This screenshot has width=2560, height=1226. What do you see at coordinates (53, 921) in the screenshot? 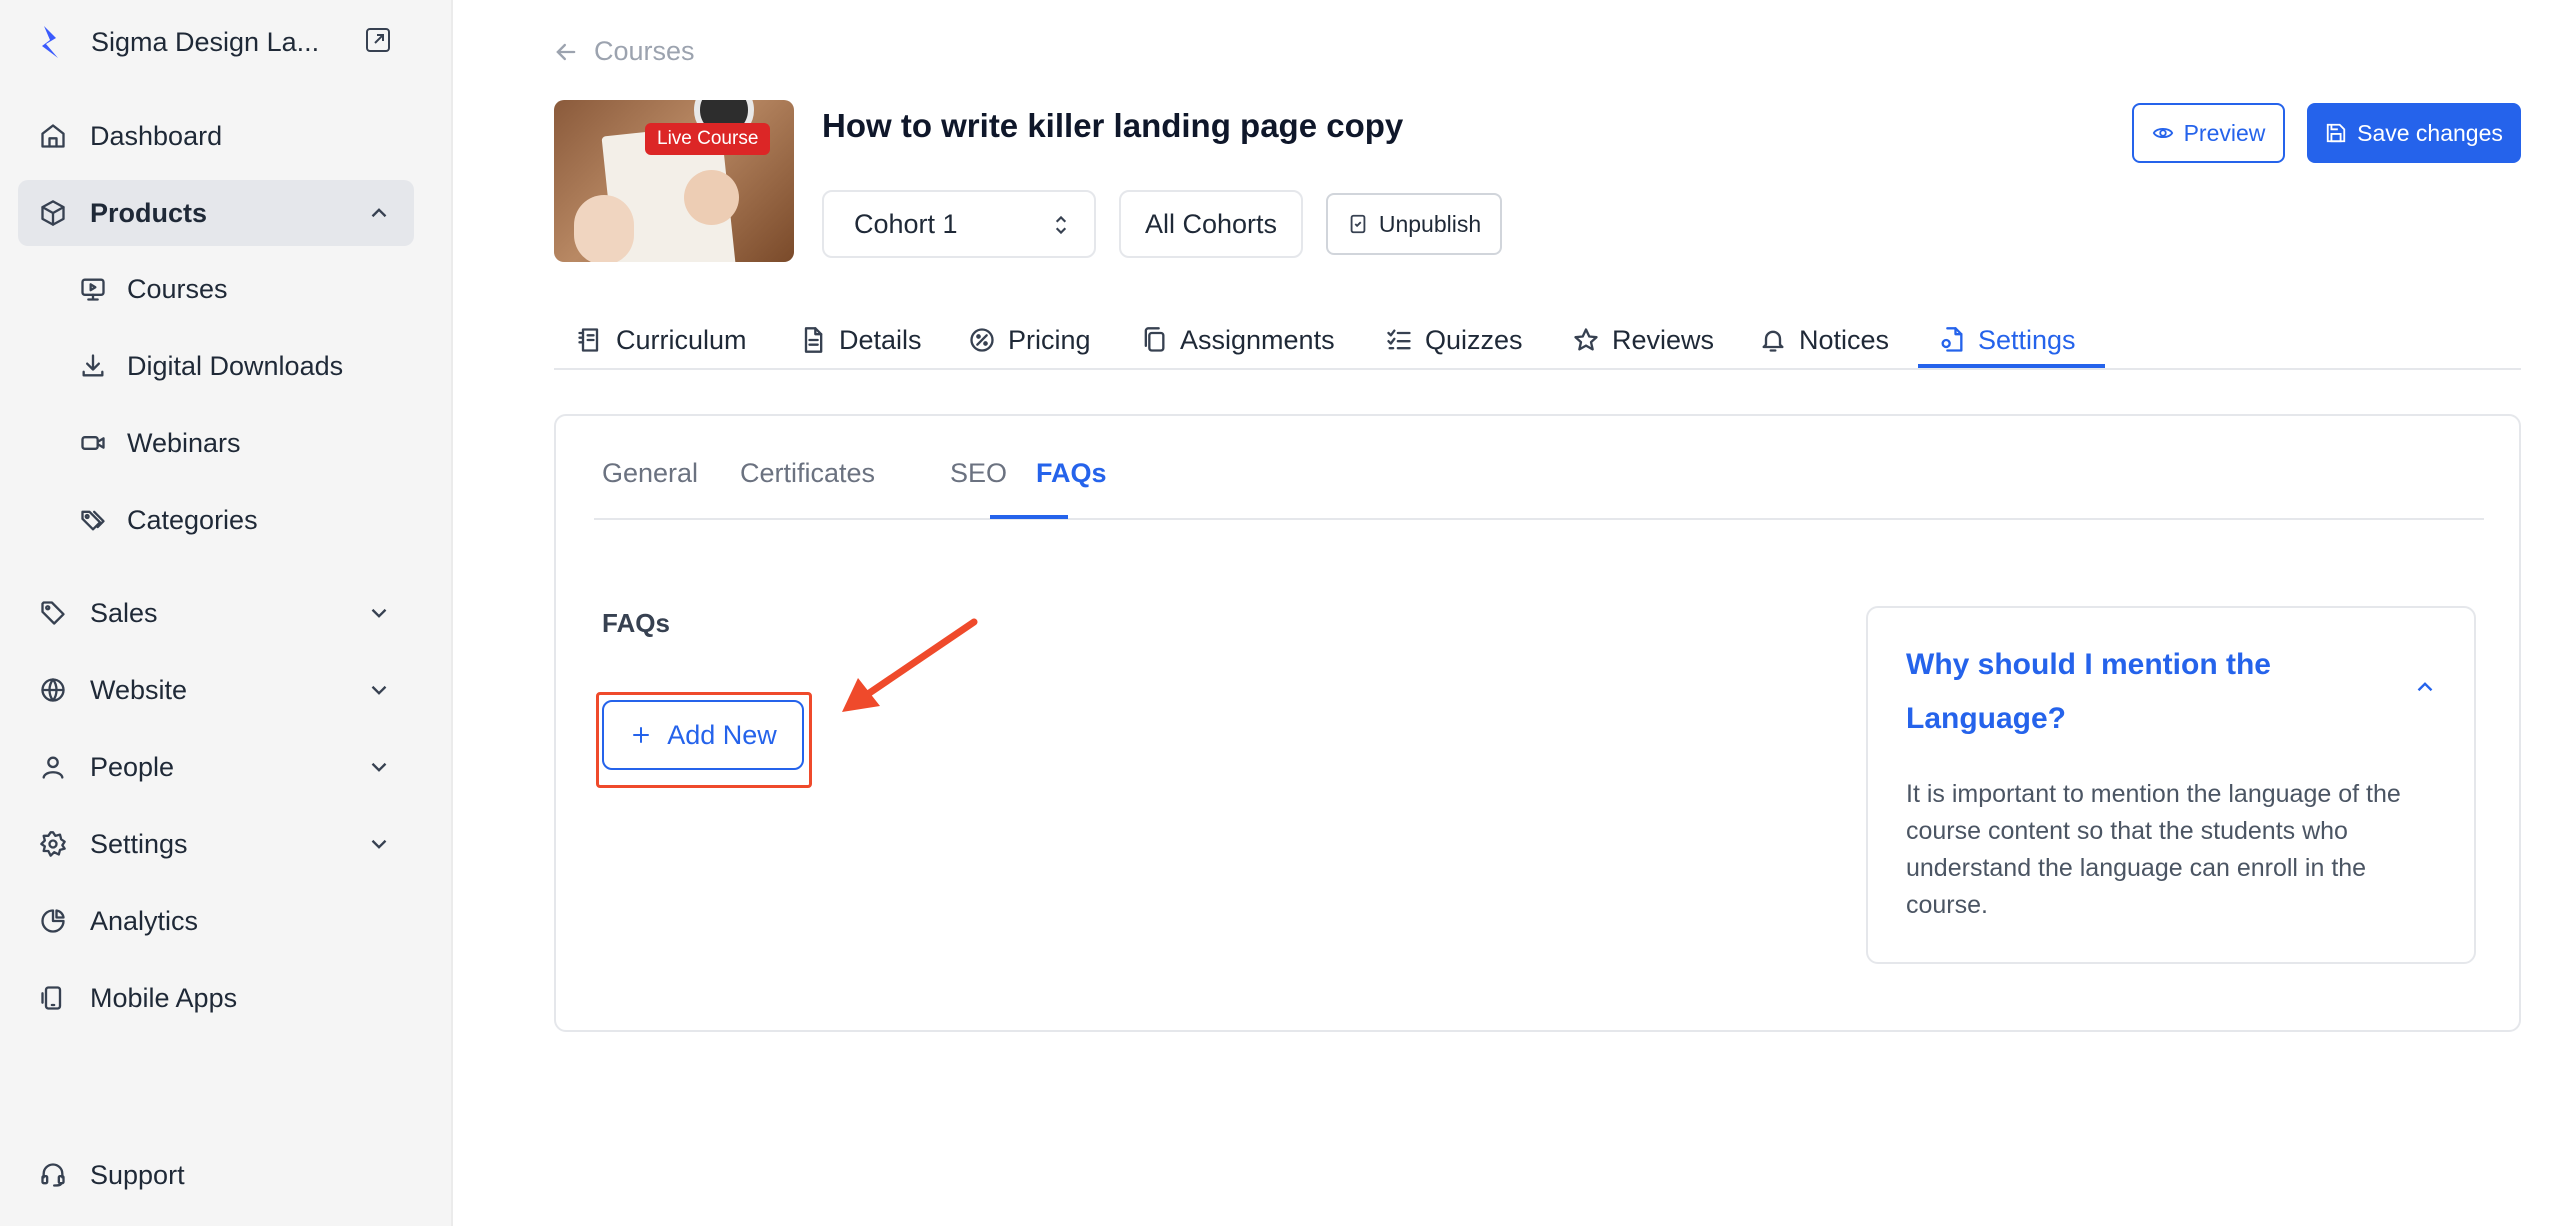
I see `pie-chart-icon` at bounding box center [53, 921].